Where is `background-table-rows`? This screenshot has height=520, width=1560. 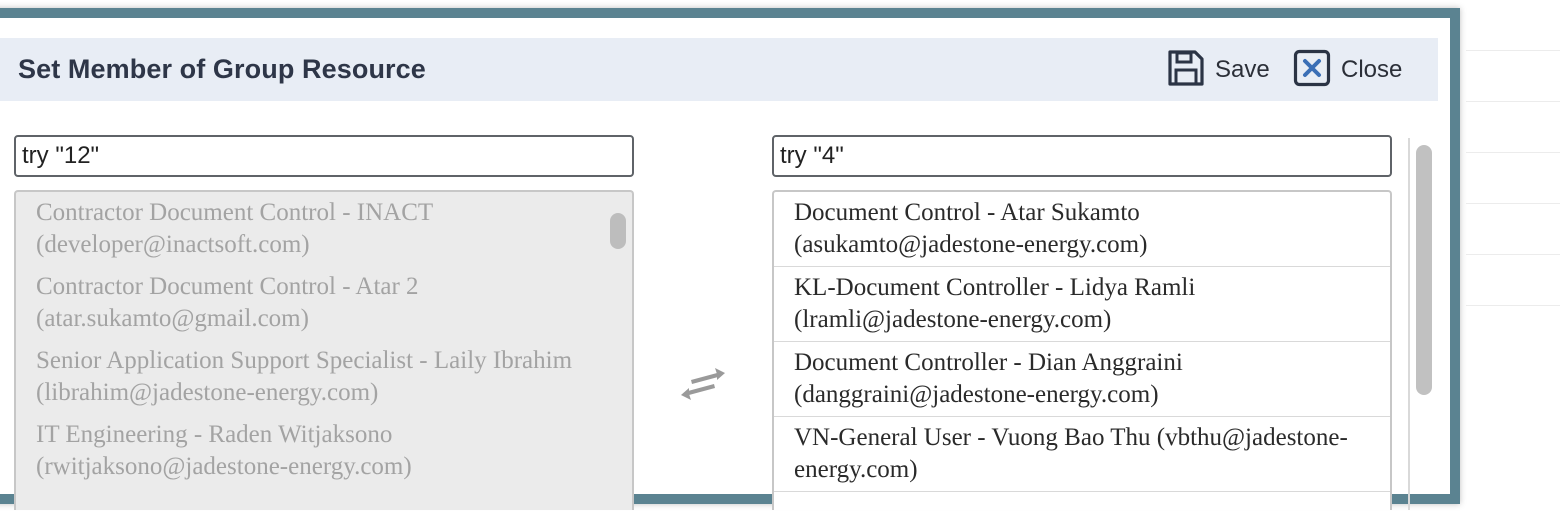
background-table-rows is located at coordinates (1513, 260).